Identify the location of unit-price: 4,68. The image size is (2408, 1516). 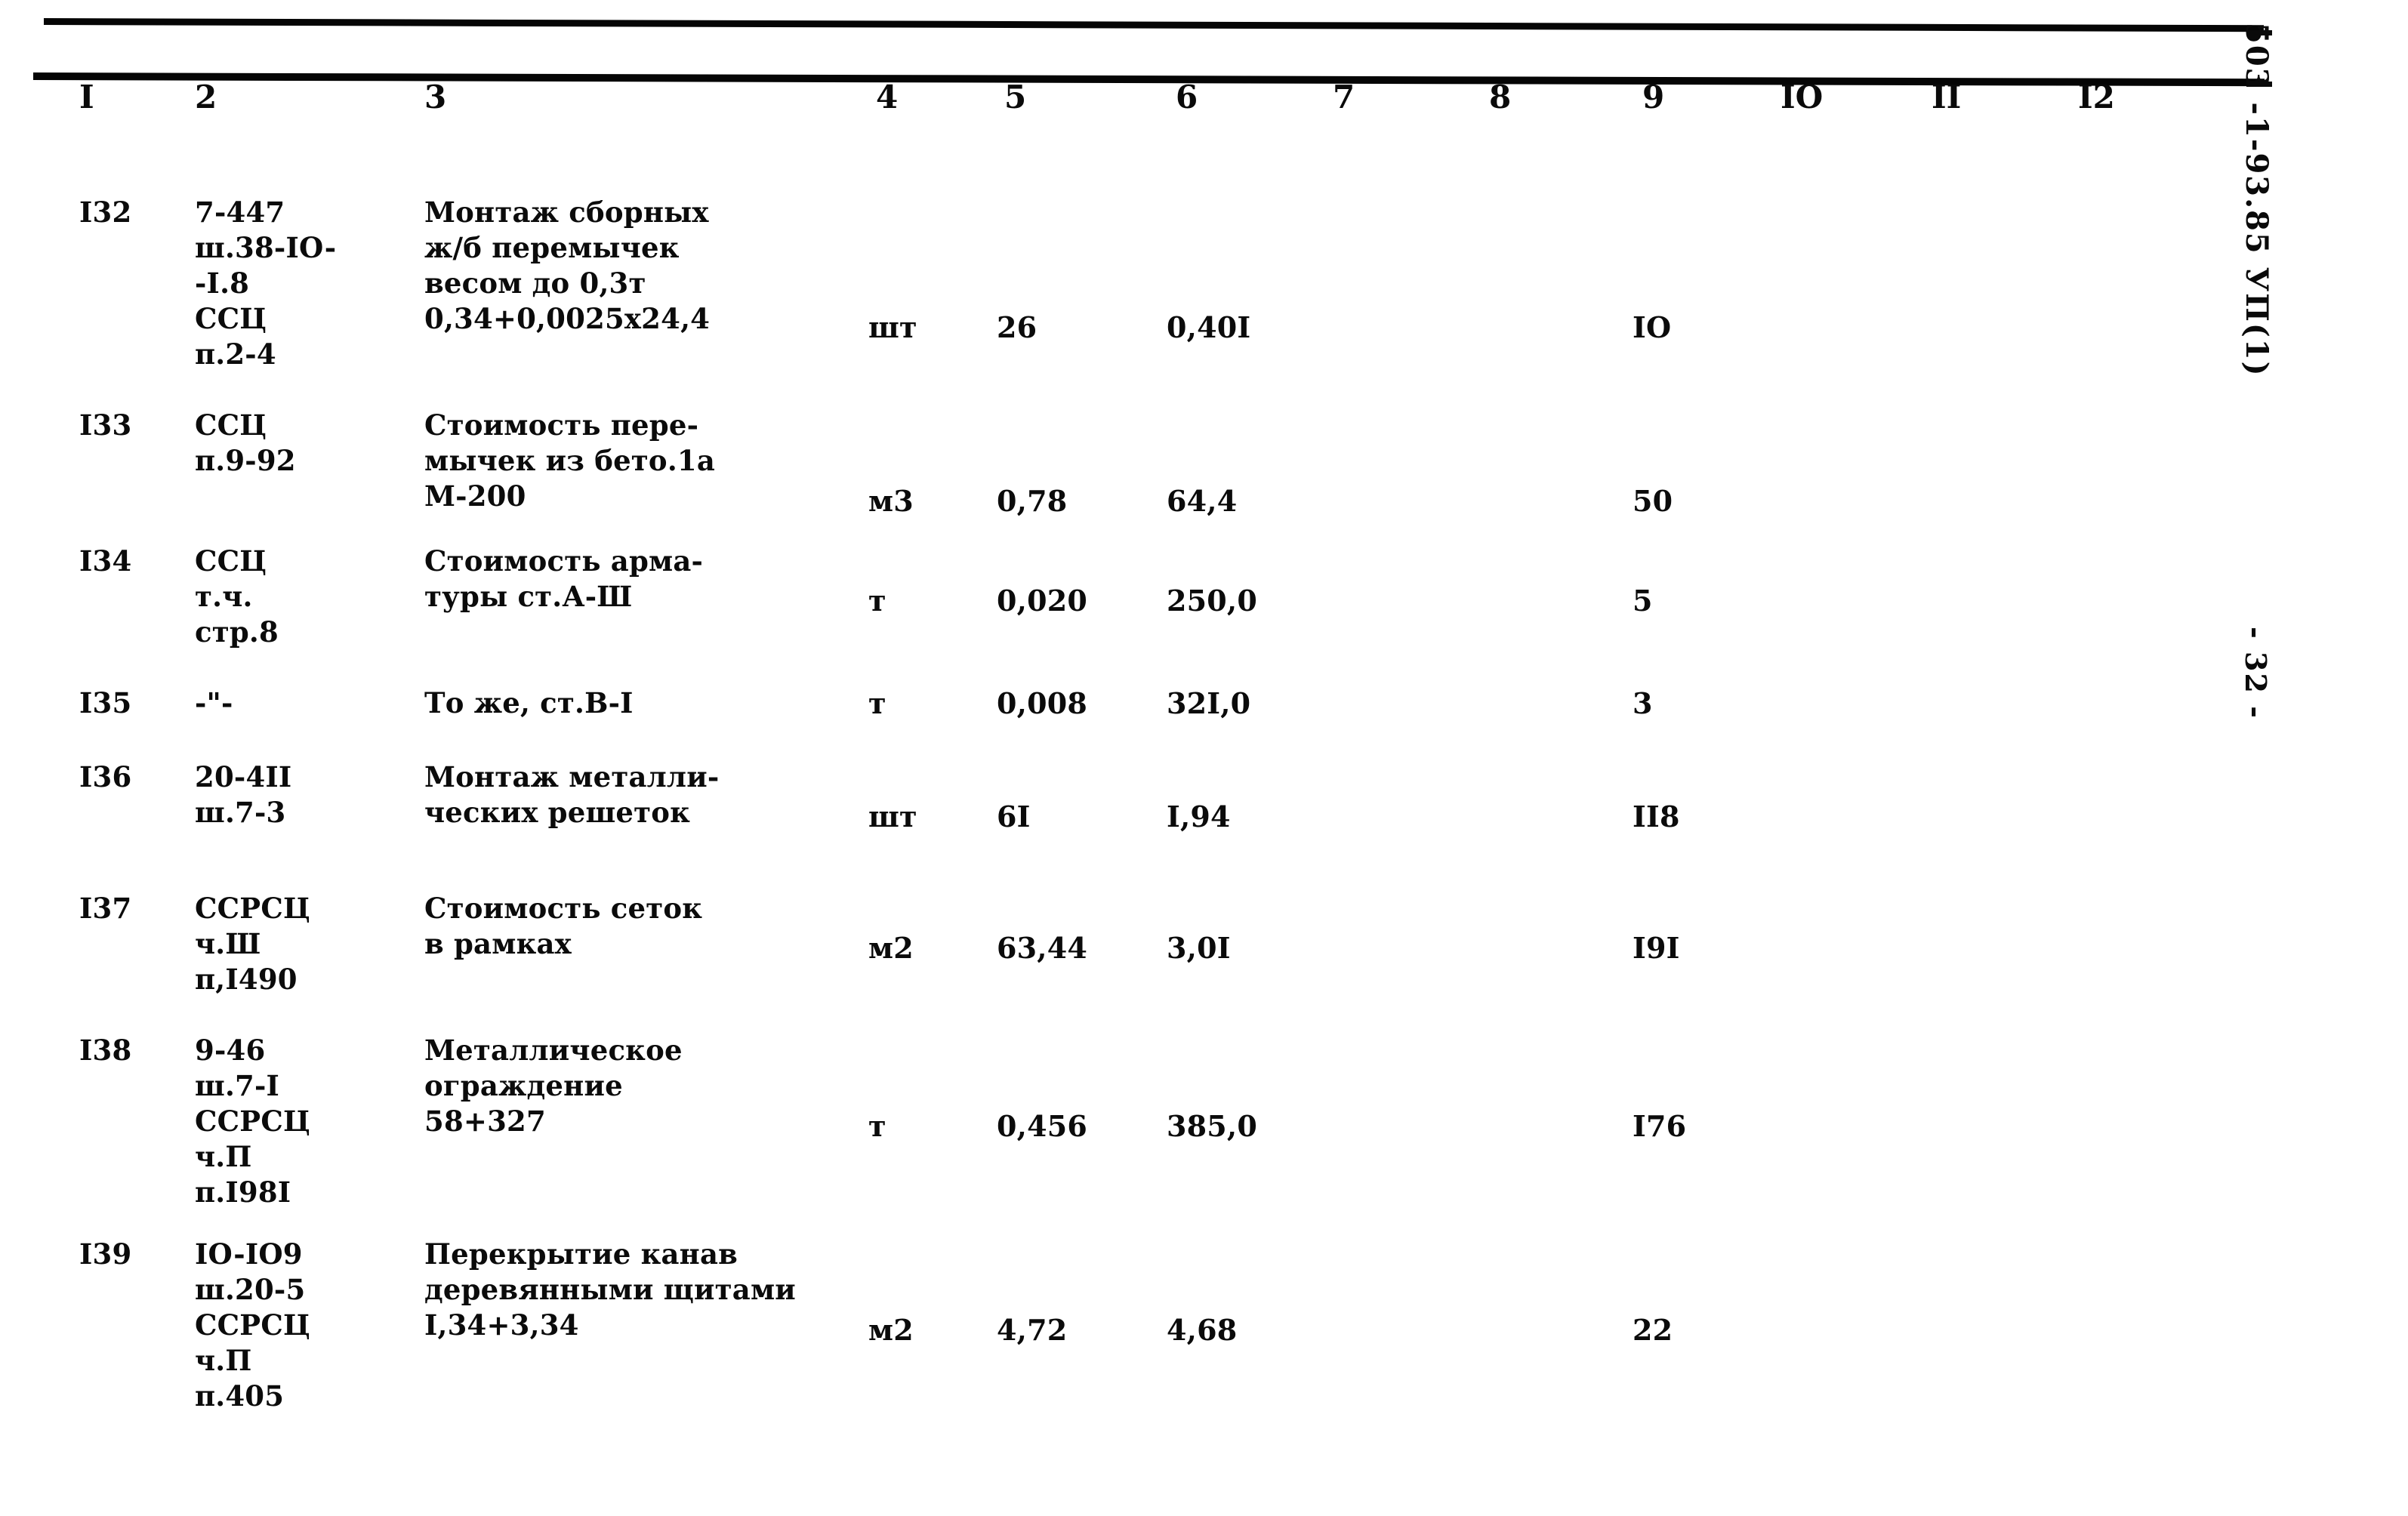
(1202, 1330).